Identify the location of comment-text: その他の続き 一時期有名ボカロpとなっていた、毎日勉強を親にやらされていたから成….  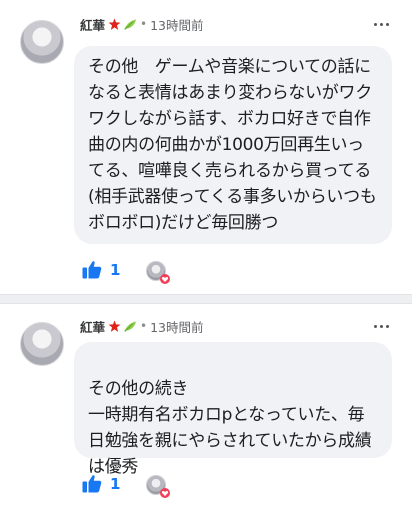
(230, 428).